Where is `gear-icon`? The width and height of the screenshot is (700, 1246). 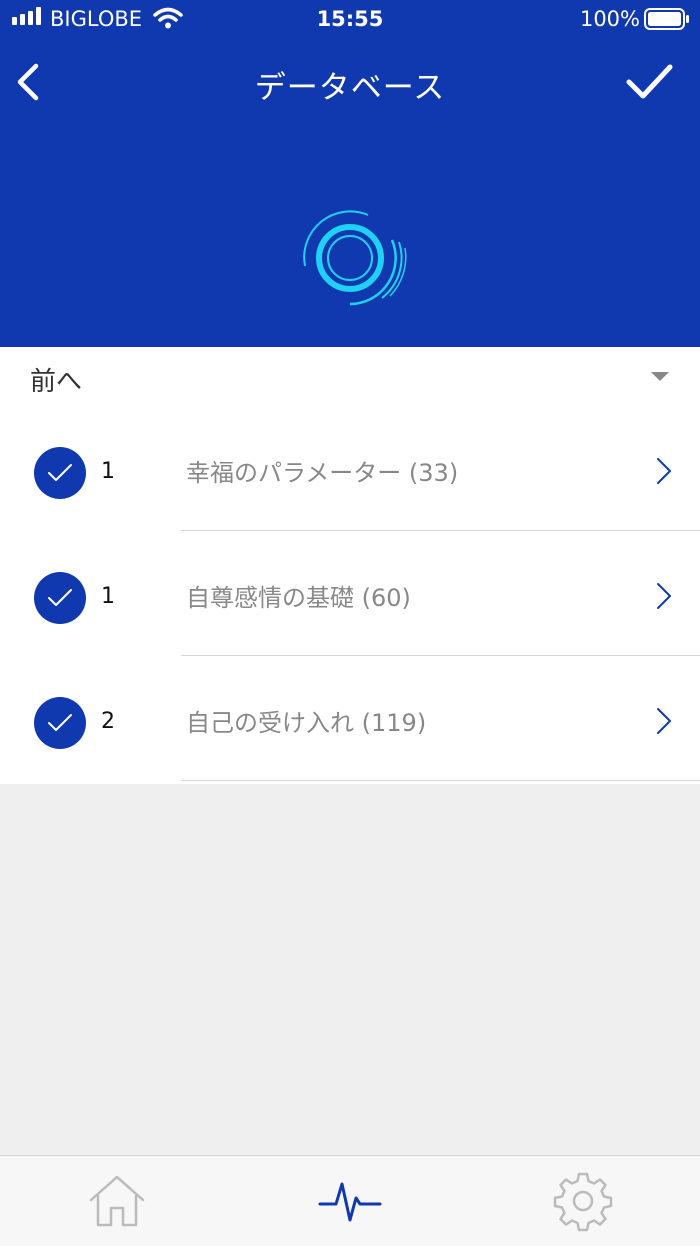
gear-icon is located at coordinates (582, 1202).